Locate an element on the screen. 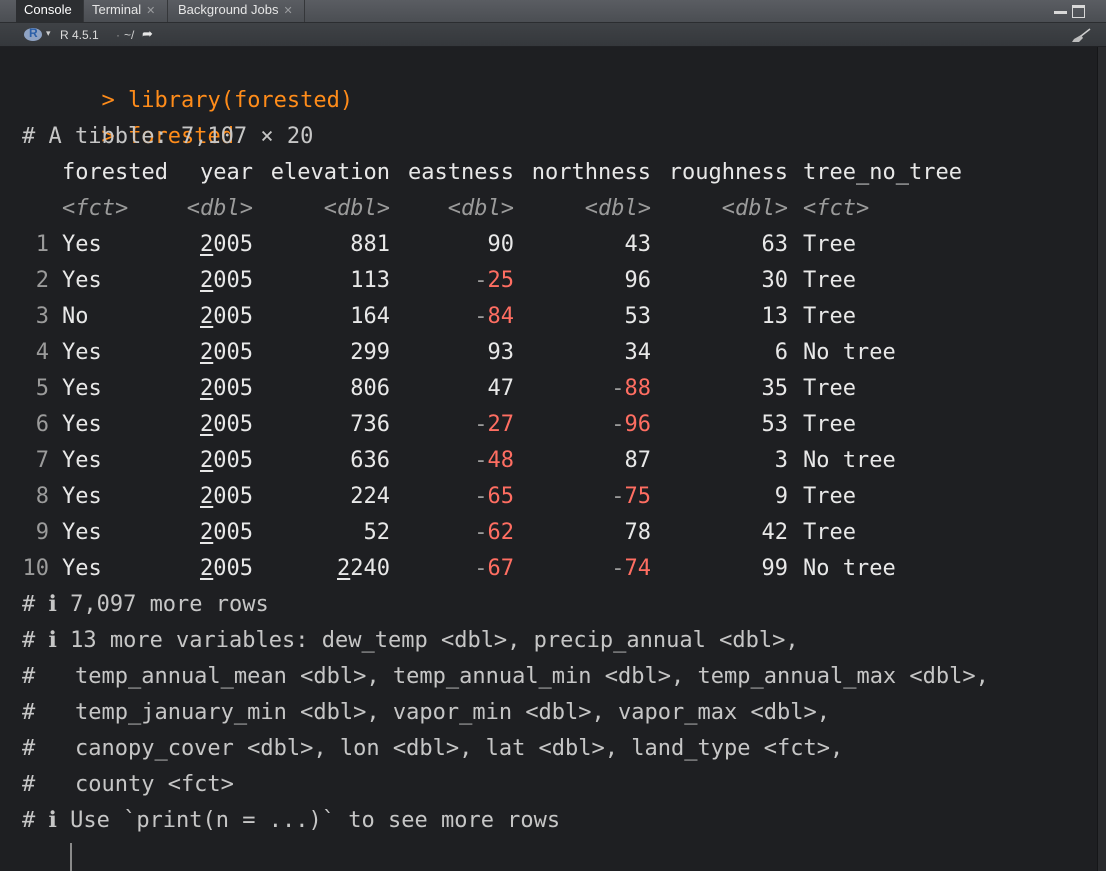  table-cell-northness: 78 is located at coordinates (638, 532).